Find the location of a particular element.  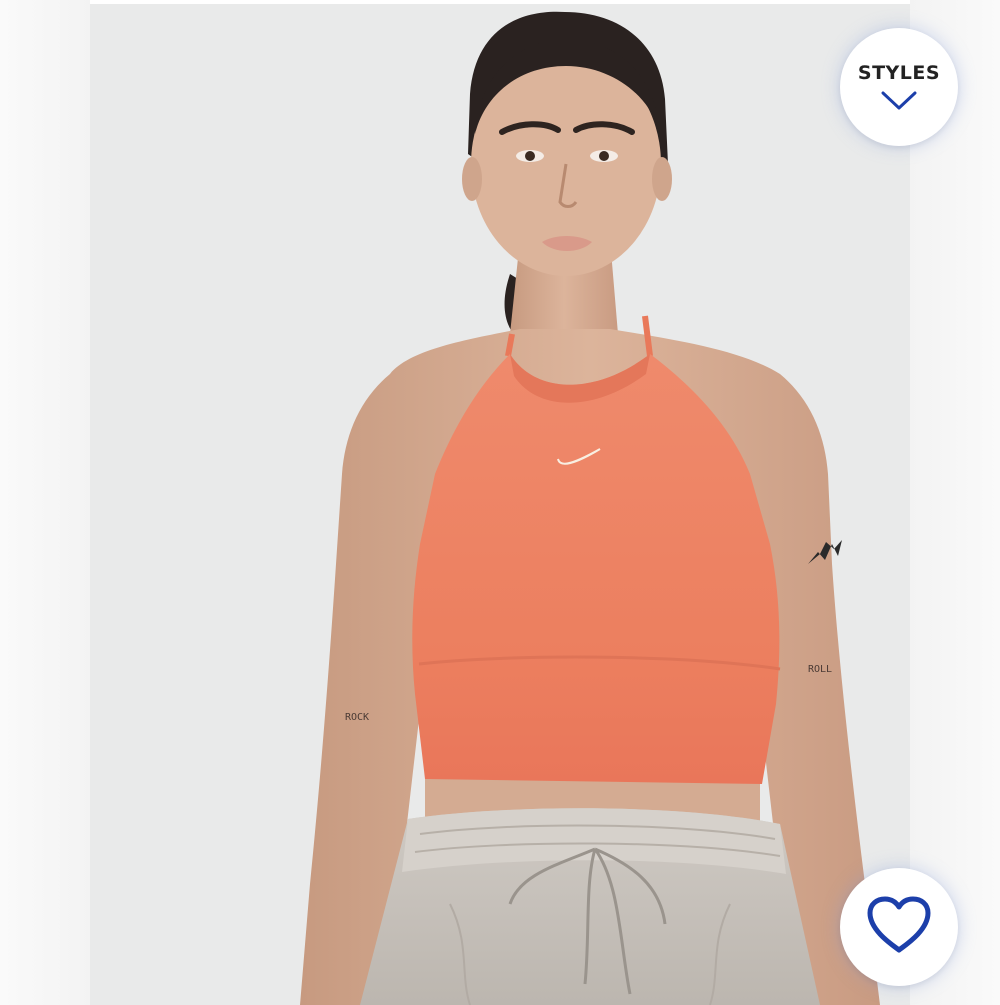

styles-button: STYLES is located at coordinates (899, 87).